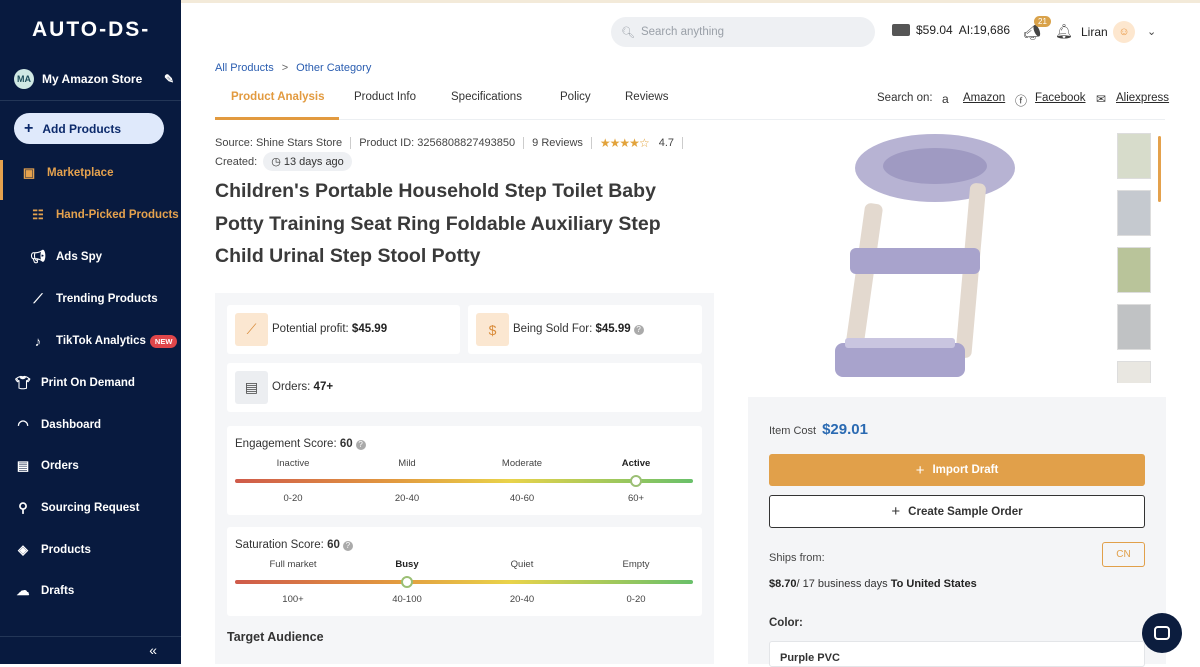 This screenshot has height=667, width=1200. I want to click on sidebar-item-label: Sourcing Request, so click(90, 508).